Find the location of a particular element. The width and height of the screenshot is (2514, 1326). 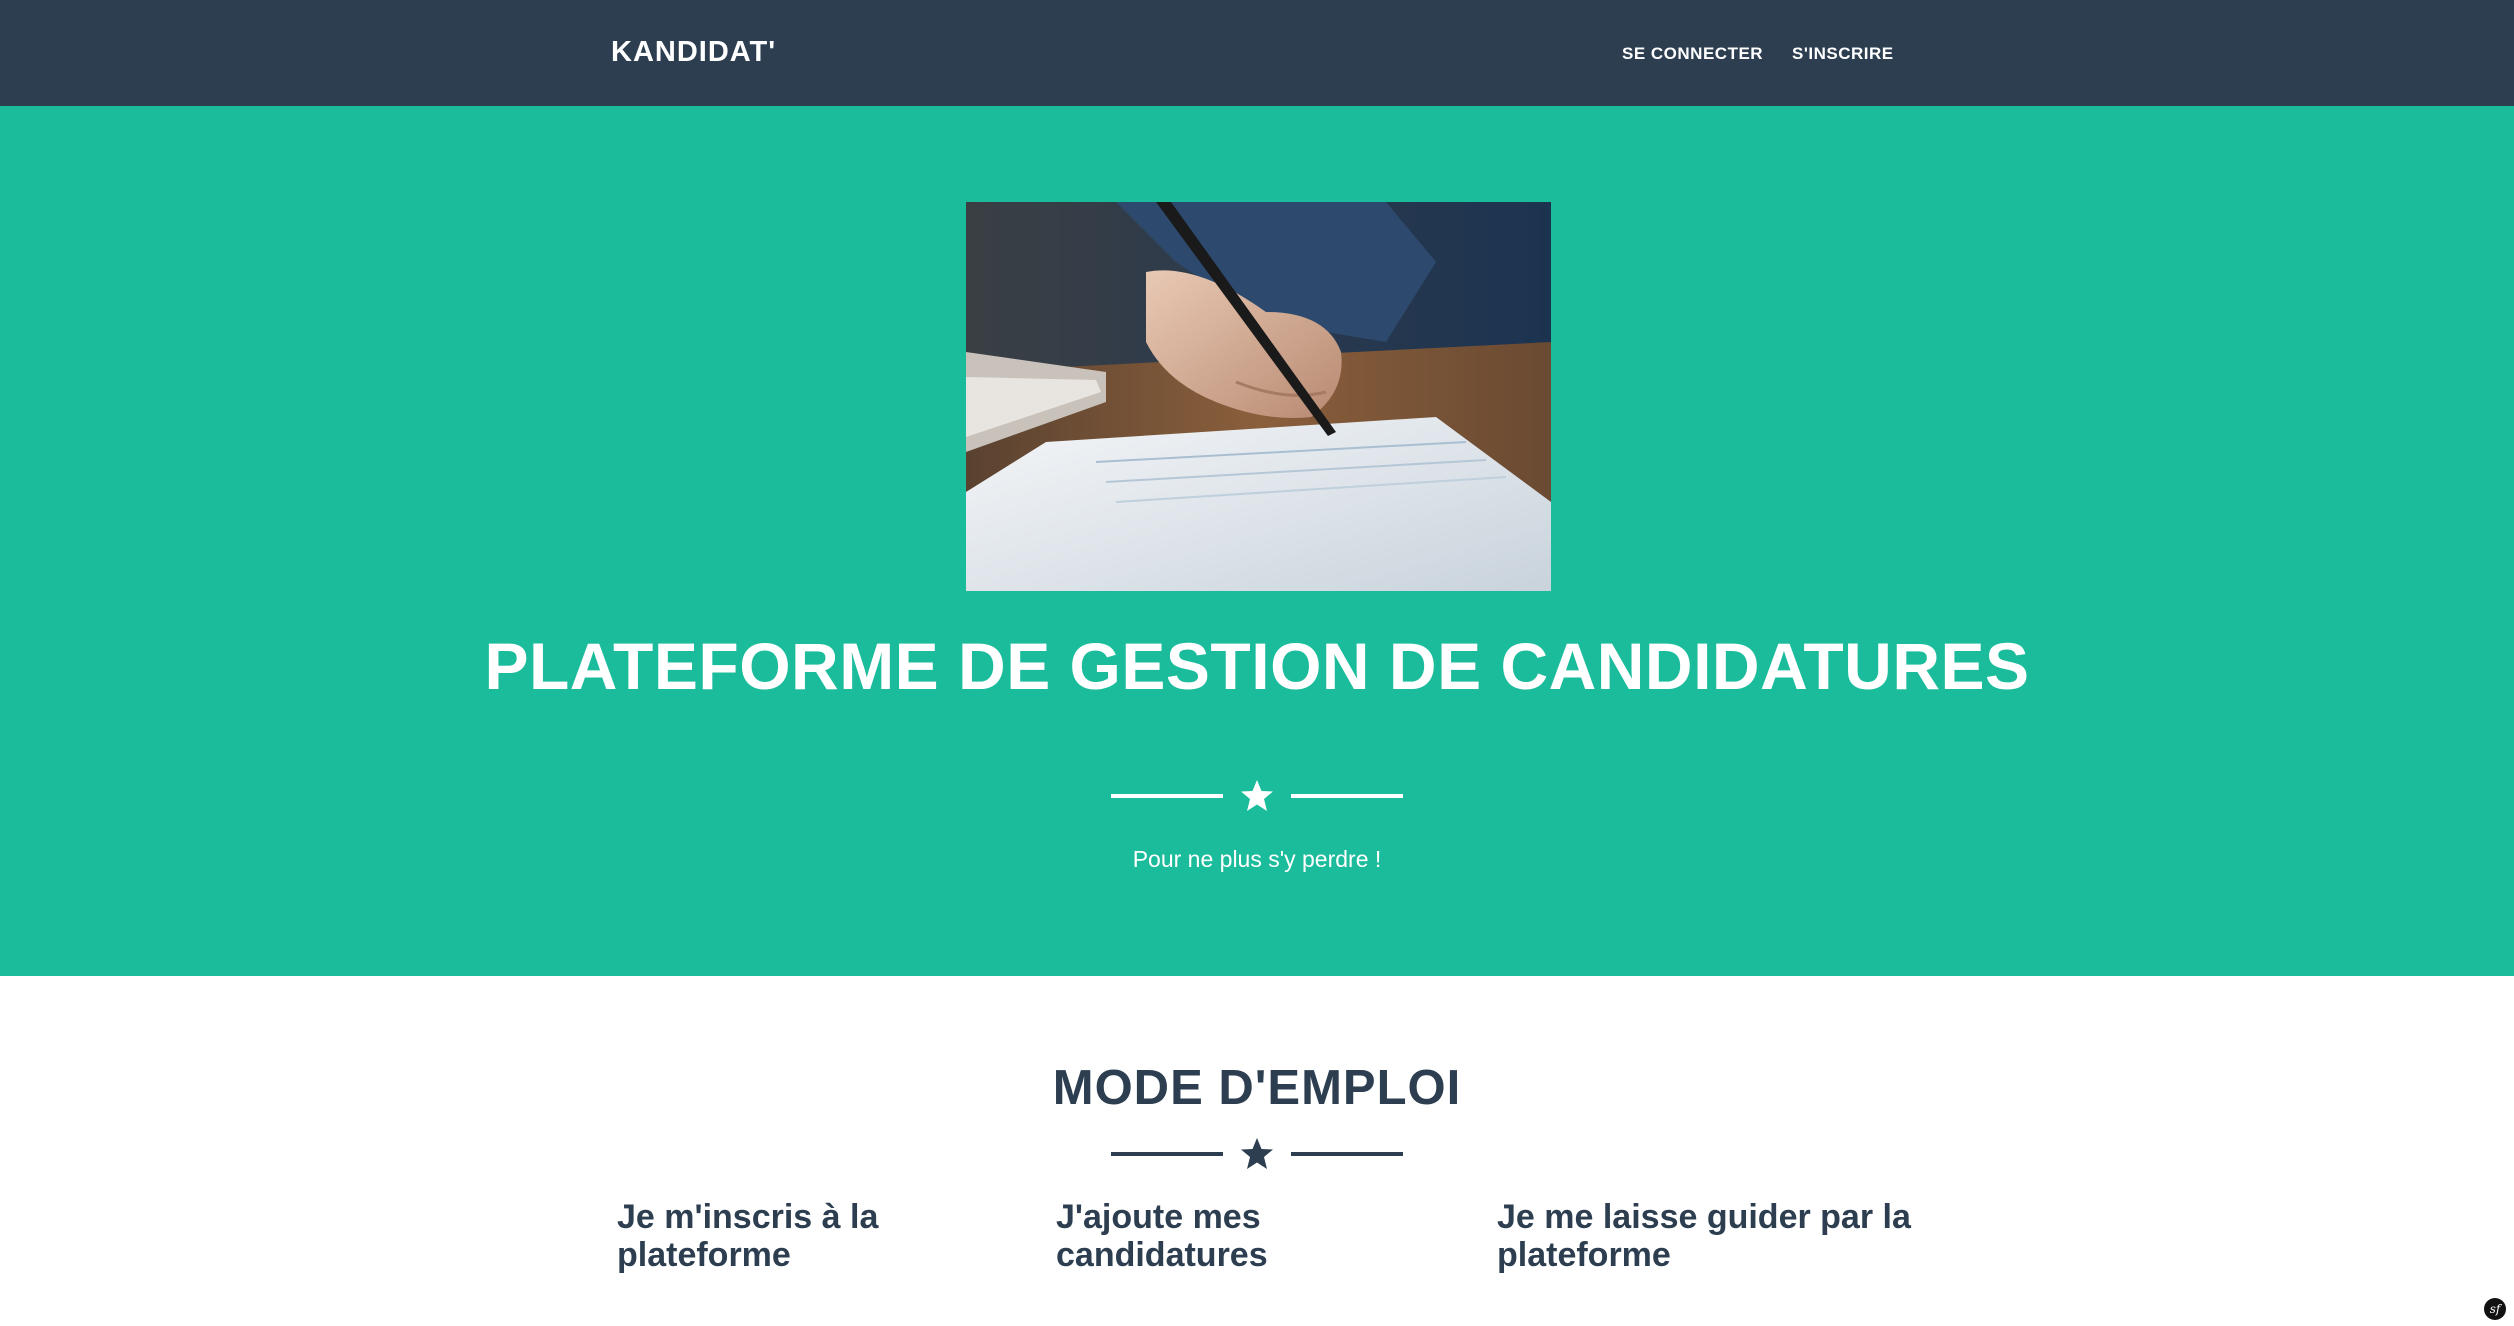

navbar: KANDIDAT' SE CONNECTER S'INSCRIRE is located at coordinates (1257, 53).